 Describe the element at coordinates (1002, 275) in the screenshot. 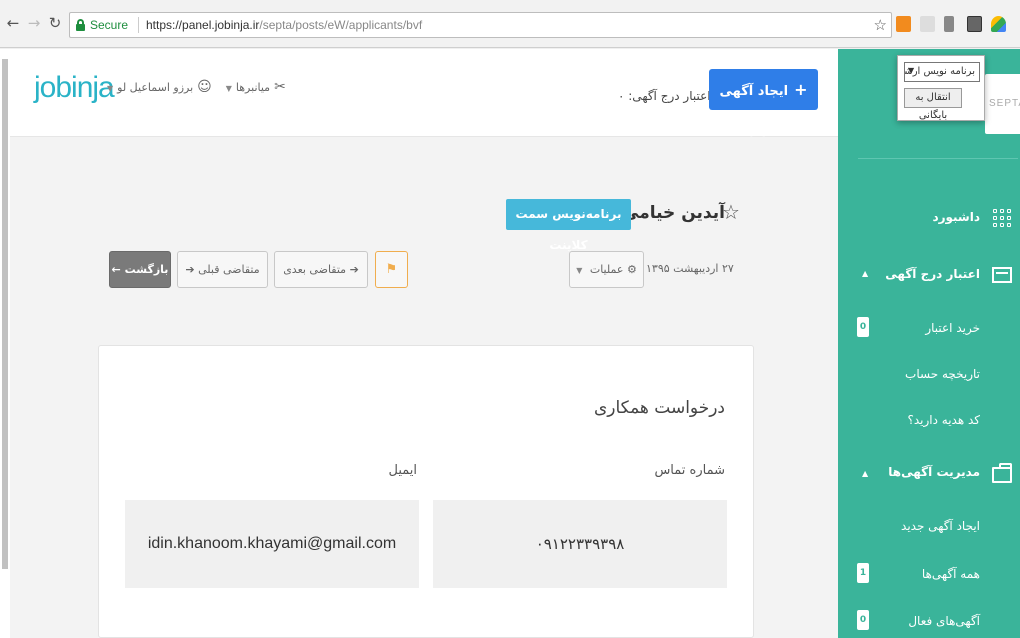

I see `credit-icon` at that location.